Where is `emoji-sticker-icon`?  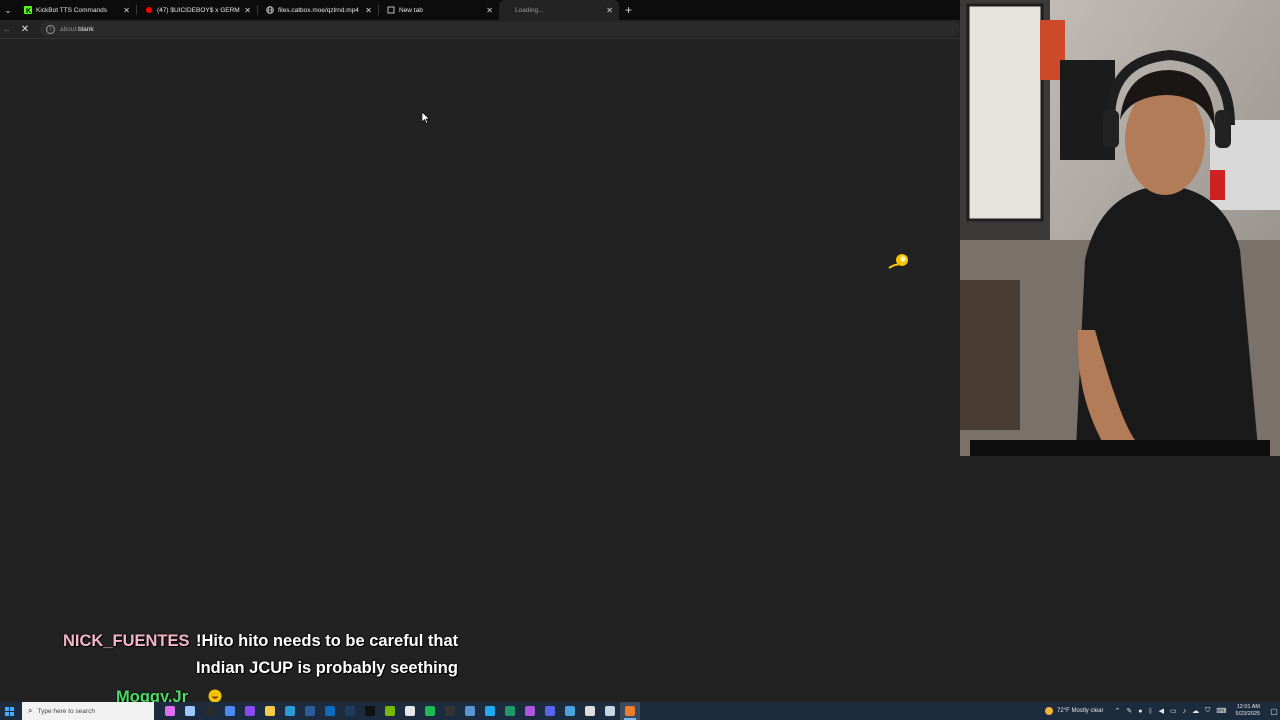
emoji-sticker-icon is located at coordinates (900, 263).